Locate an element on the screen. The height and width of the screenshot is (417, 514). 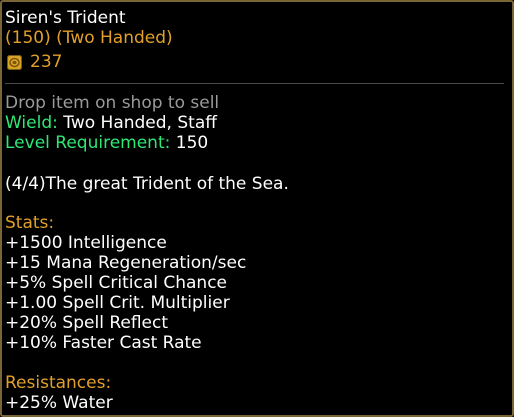
item-description: (4/4)The great Trident of the Sea. is located at coordinates (147, 184).